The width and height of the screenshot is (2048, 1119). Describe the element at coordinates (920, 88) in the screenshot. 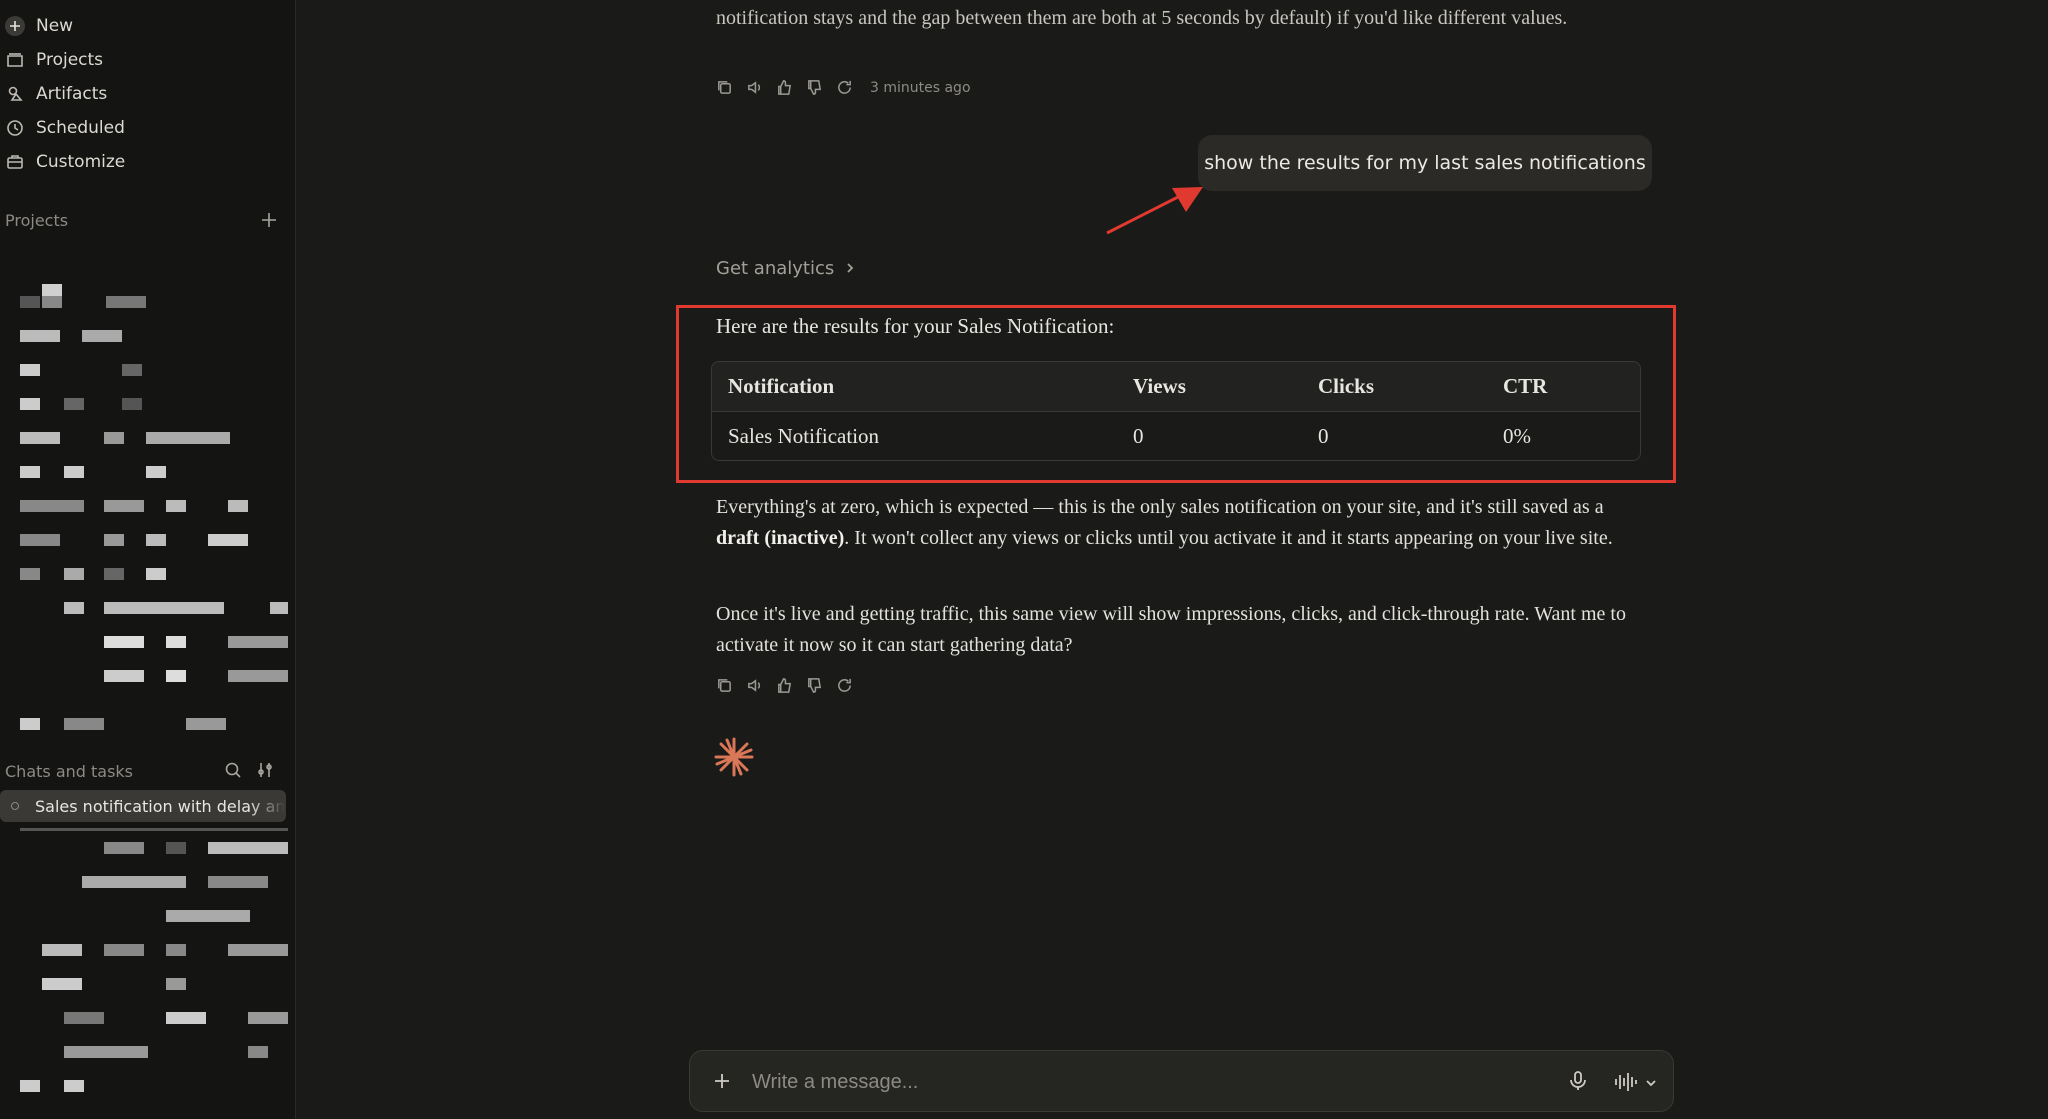

I see `message-timestamp: 3 minutes ago` at that location.